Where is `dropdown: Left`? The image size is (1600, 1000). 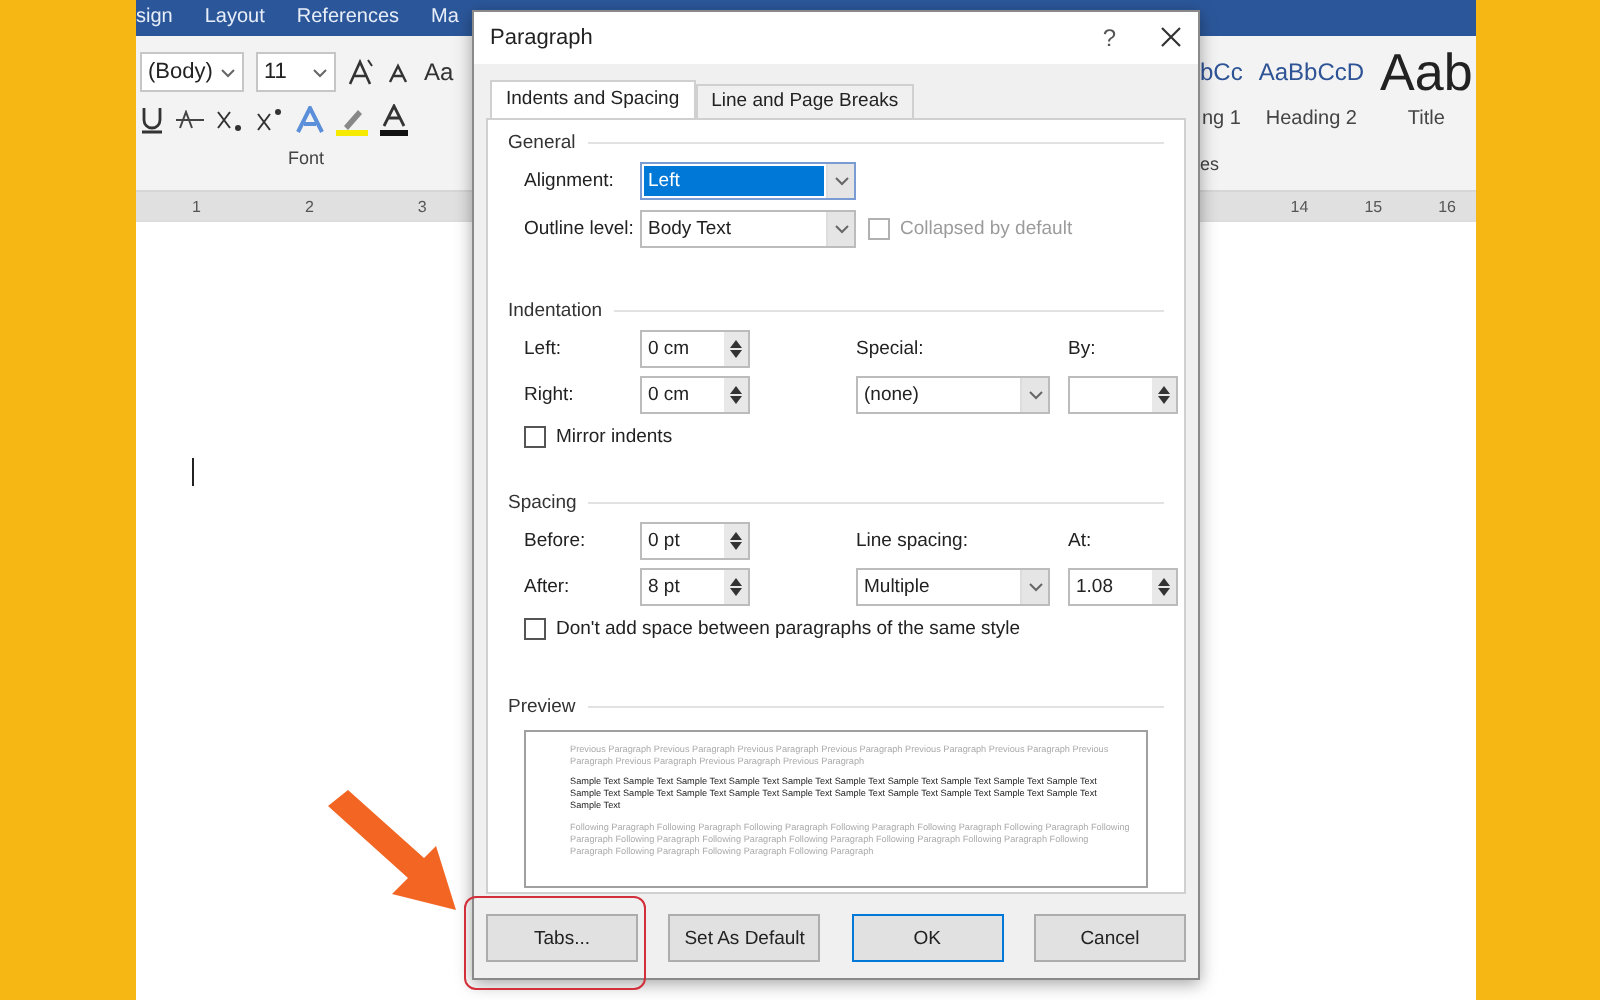 dropdown: Left is located at coordinates (748, 180).